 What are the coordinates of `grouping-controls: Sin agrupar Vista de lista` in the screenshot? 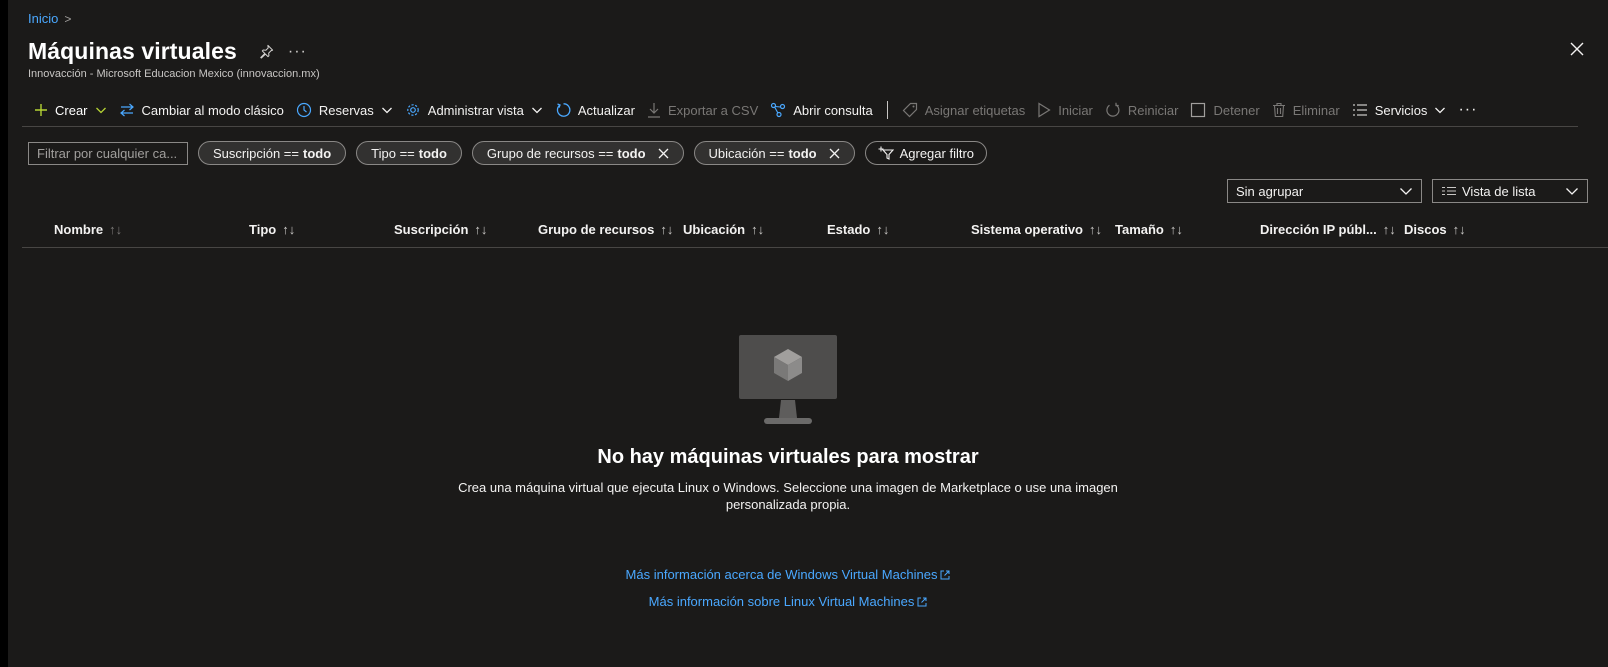 It's located at (1407, 191).